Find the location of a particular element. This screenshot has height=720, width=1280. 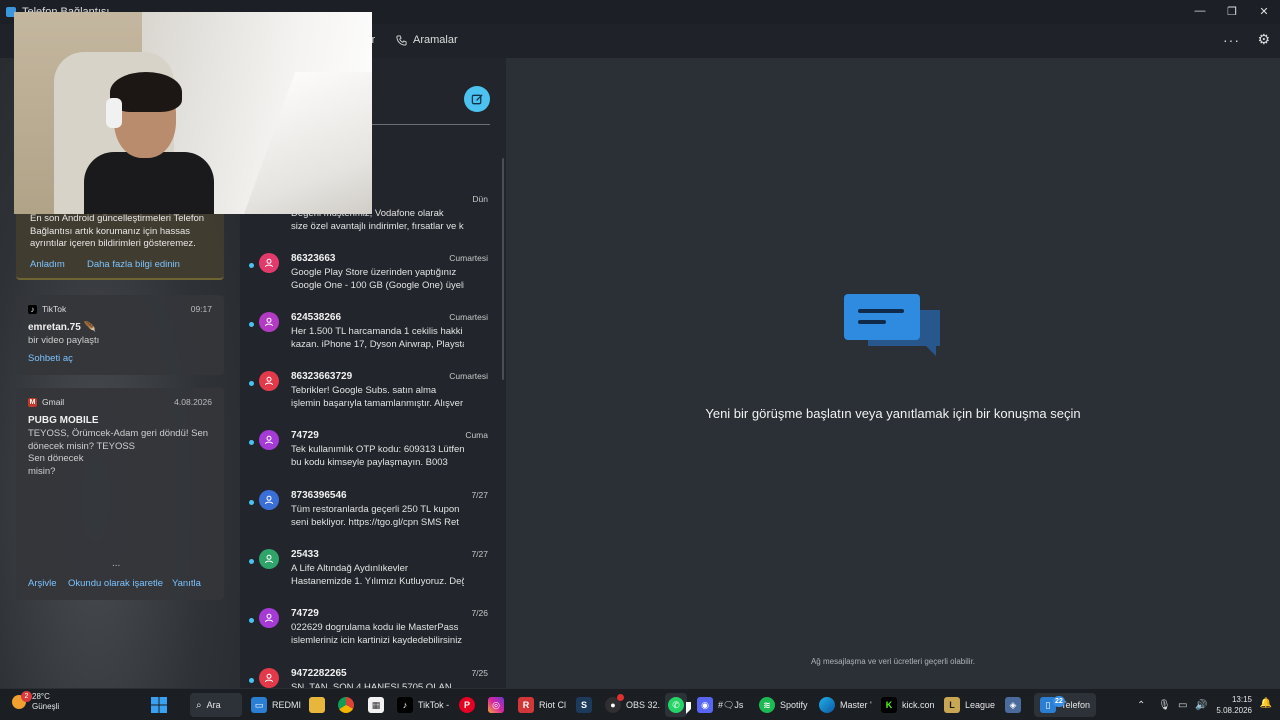

search-input is located at coordinates (431, 124).